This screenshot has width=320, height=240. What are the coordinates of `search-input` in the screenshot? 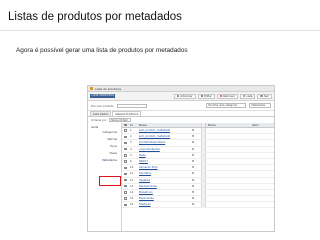 It's located at (131, 105).